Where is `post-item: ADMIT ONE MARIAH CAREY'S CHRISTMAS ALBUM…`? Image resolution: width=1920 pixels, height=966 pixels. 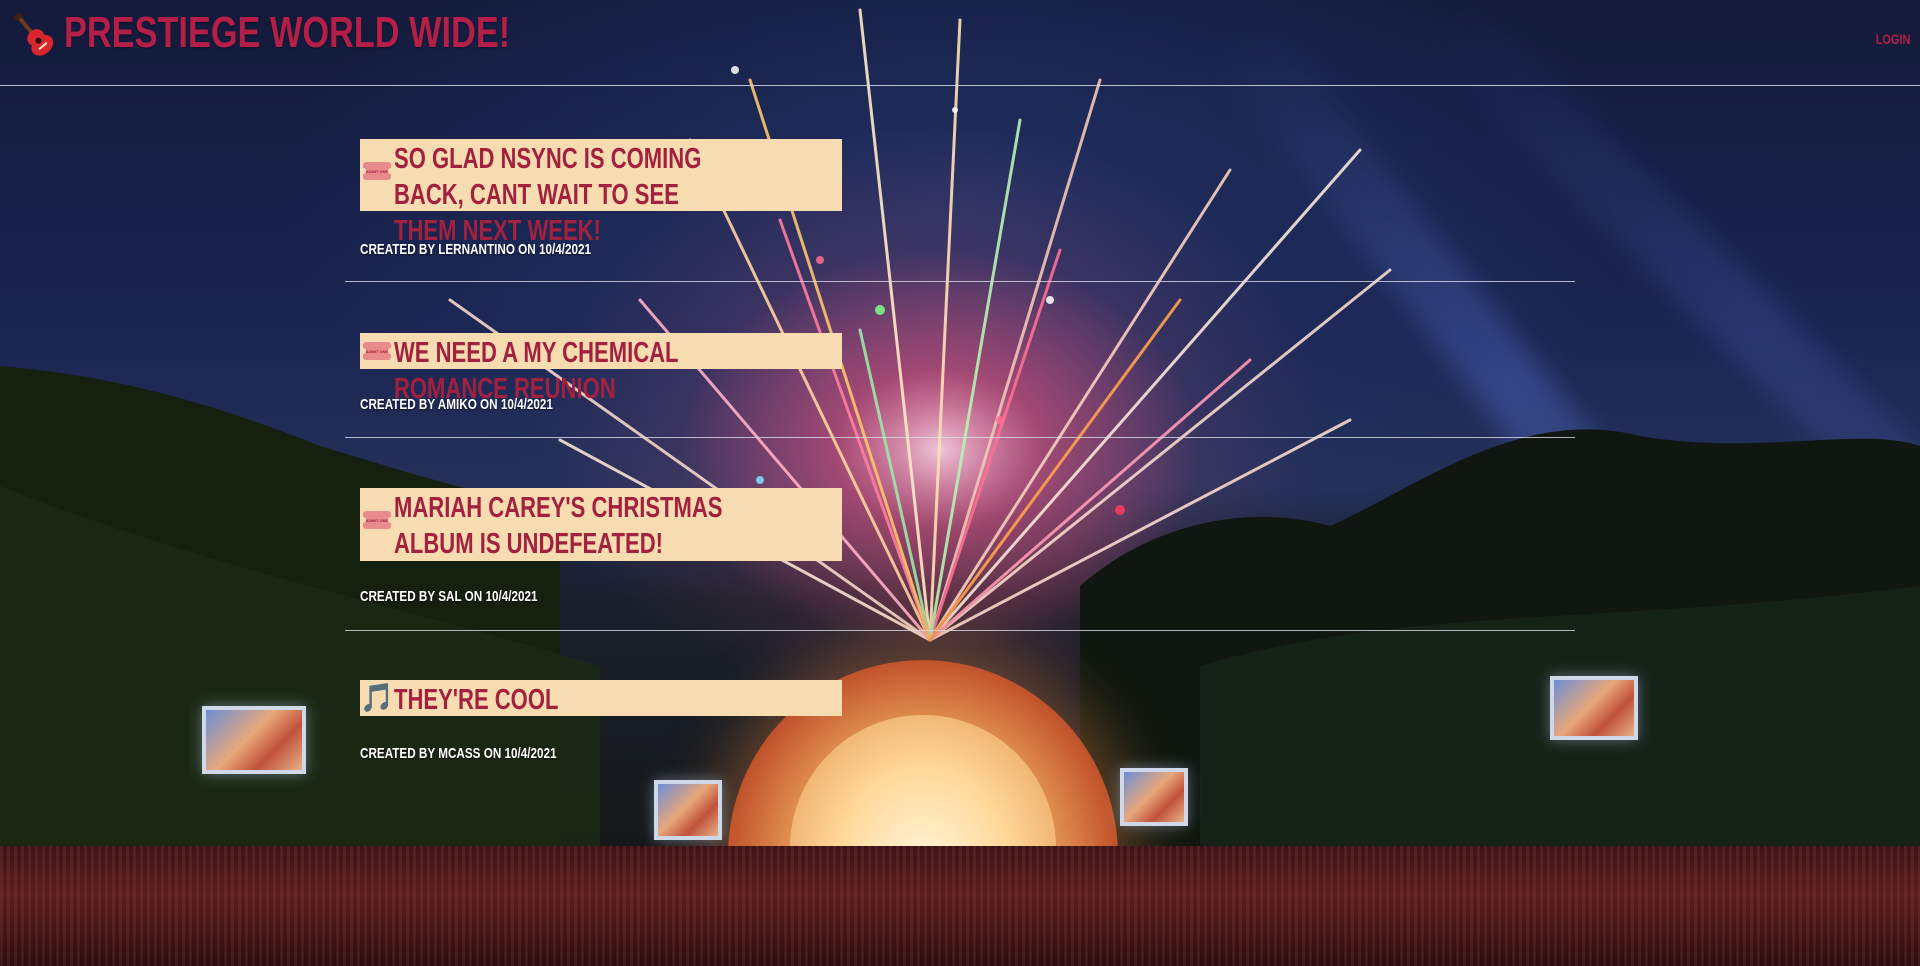
post-item: ADMIT ONE MARIAH CAREY'S CHRISTMAS ALBUM… is located at coordinates (960, 534).